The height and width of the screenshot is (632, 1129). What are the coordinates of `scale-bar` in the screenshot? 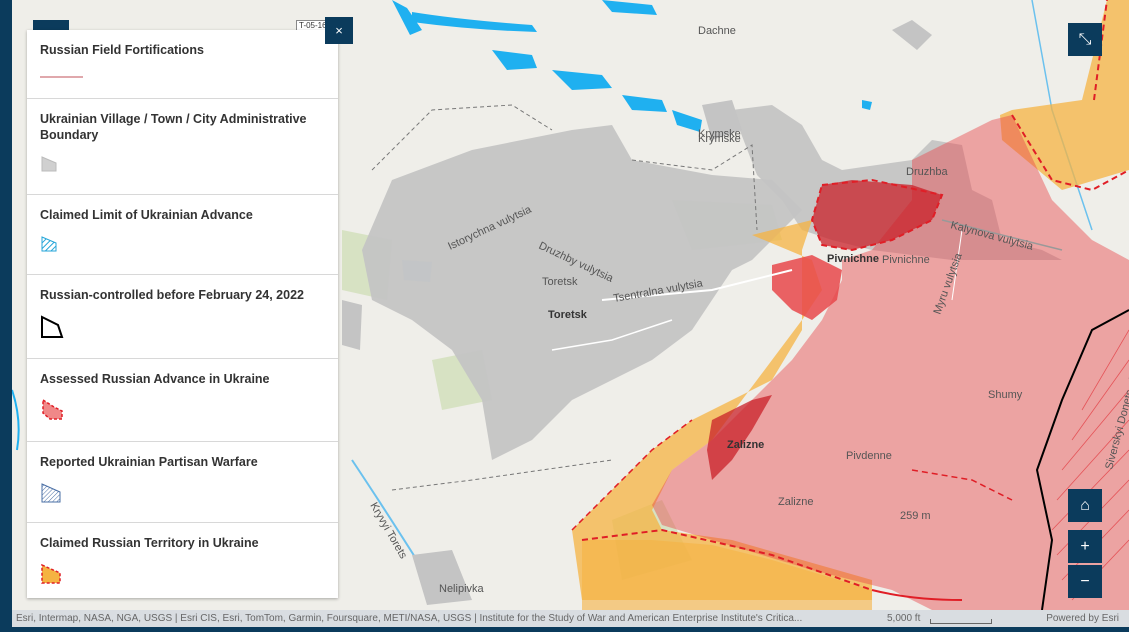 It's located at (961, 621).